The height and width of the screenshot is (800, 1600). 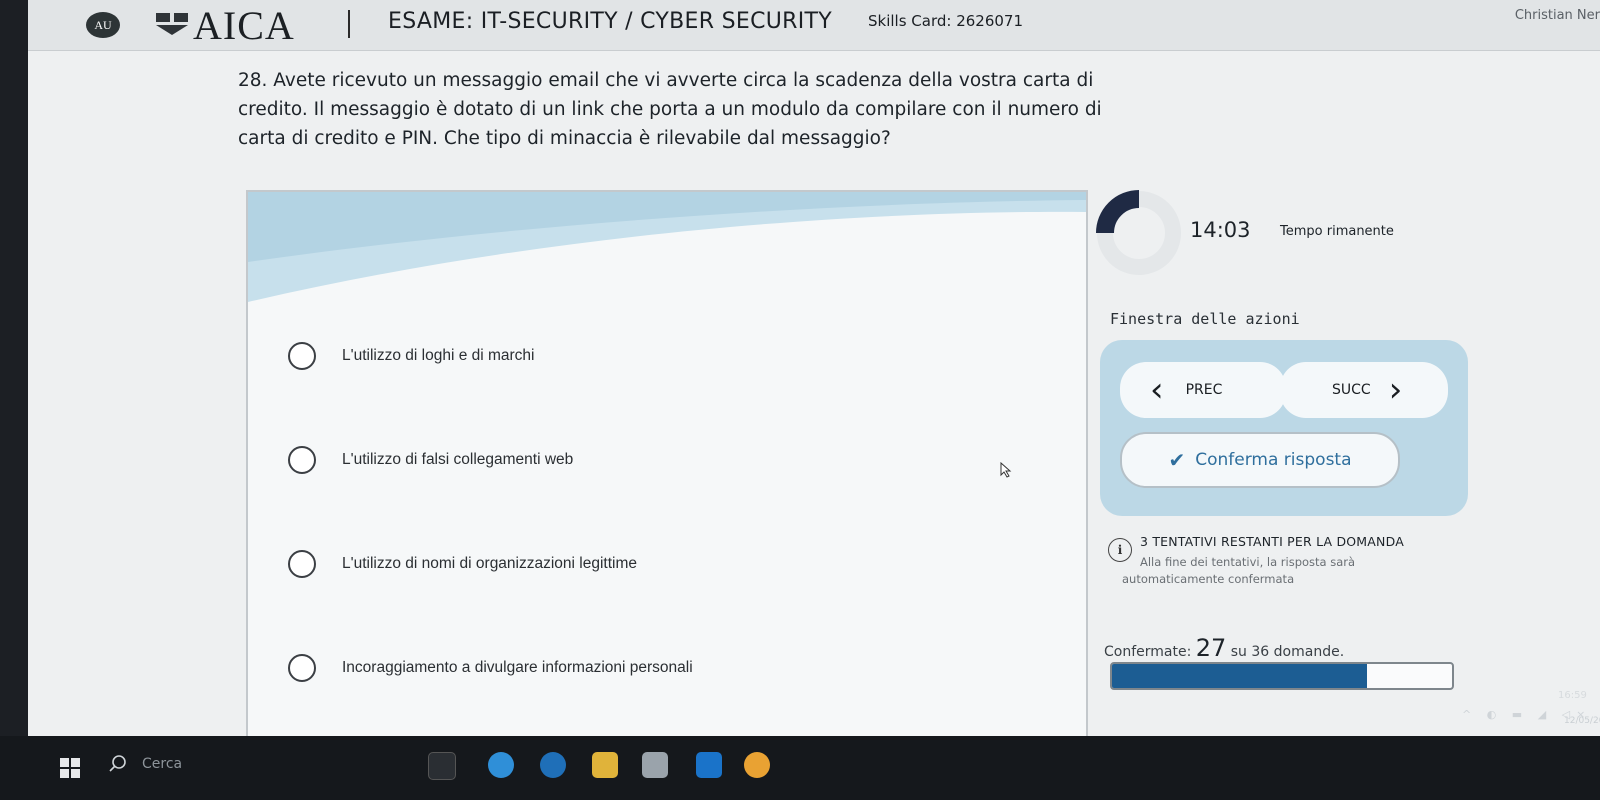 What do you see at coordinates (1557, 15) in the screenshot?
I see `candidate-name: Christian Ner` at bounding box center [1557, 15].